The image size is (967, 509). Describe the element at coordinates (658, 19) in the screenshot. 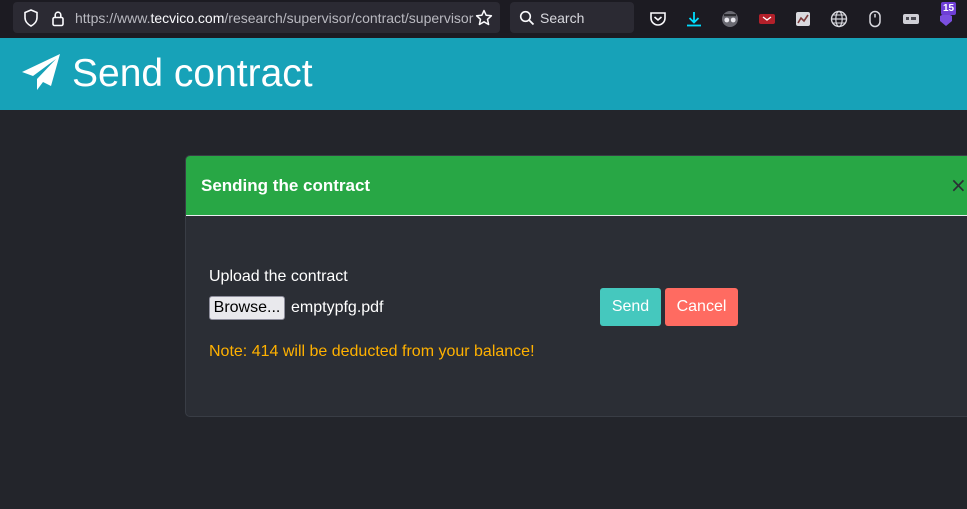

I see `pocket-icon` at that location.